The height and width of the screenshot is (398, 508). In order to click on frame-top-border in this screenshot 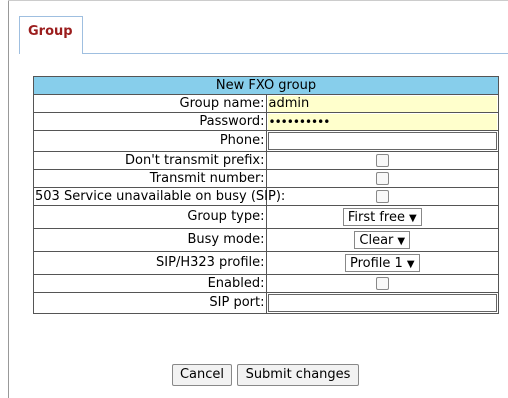, I will do `click(258, 0)`.